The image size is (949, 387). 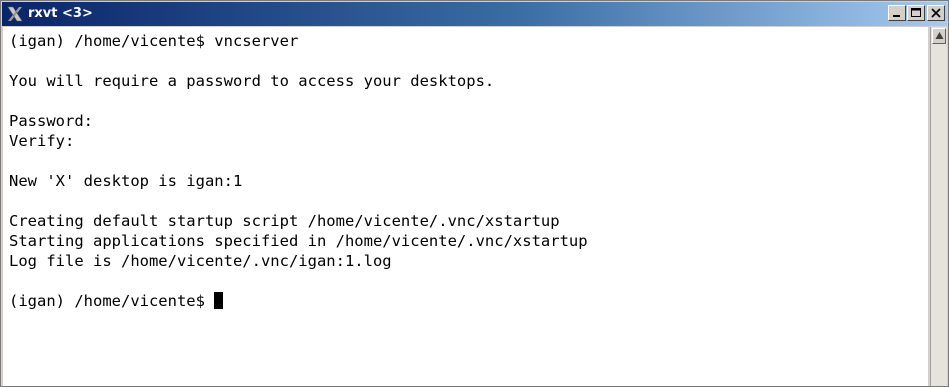 I want to click on terminal-line: Password:, so click(x=51, y=121).